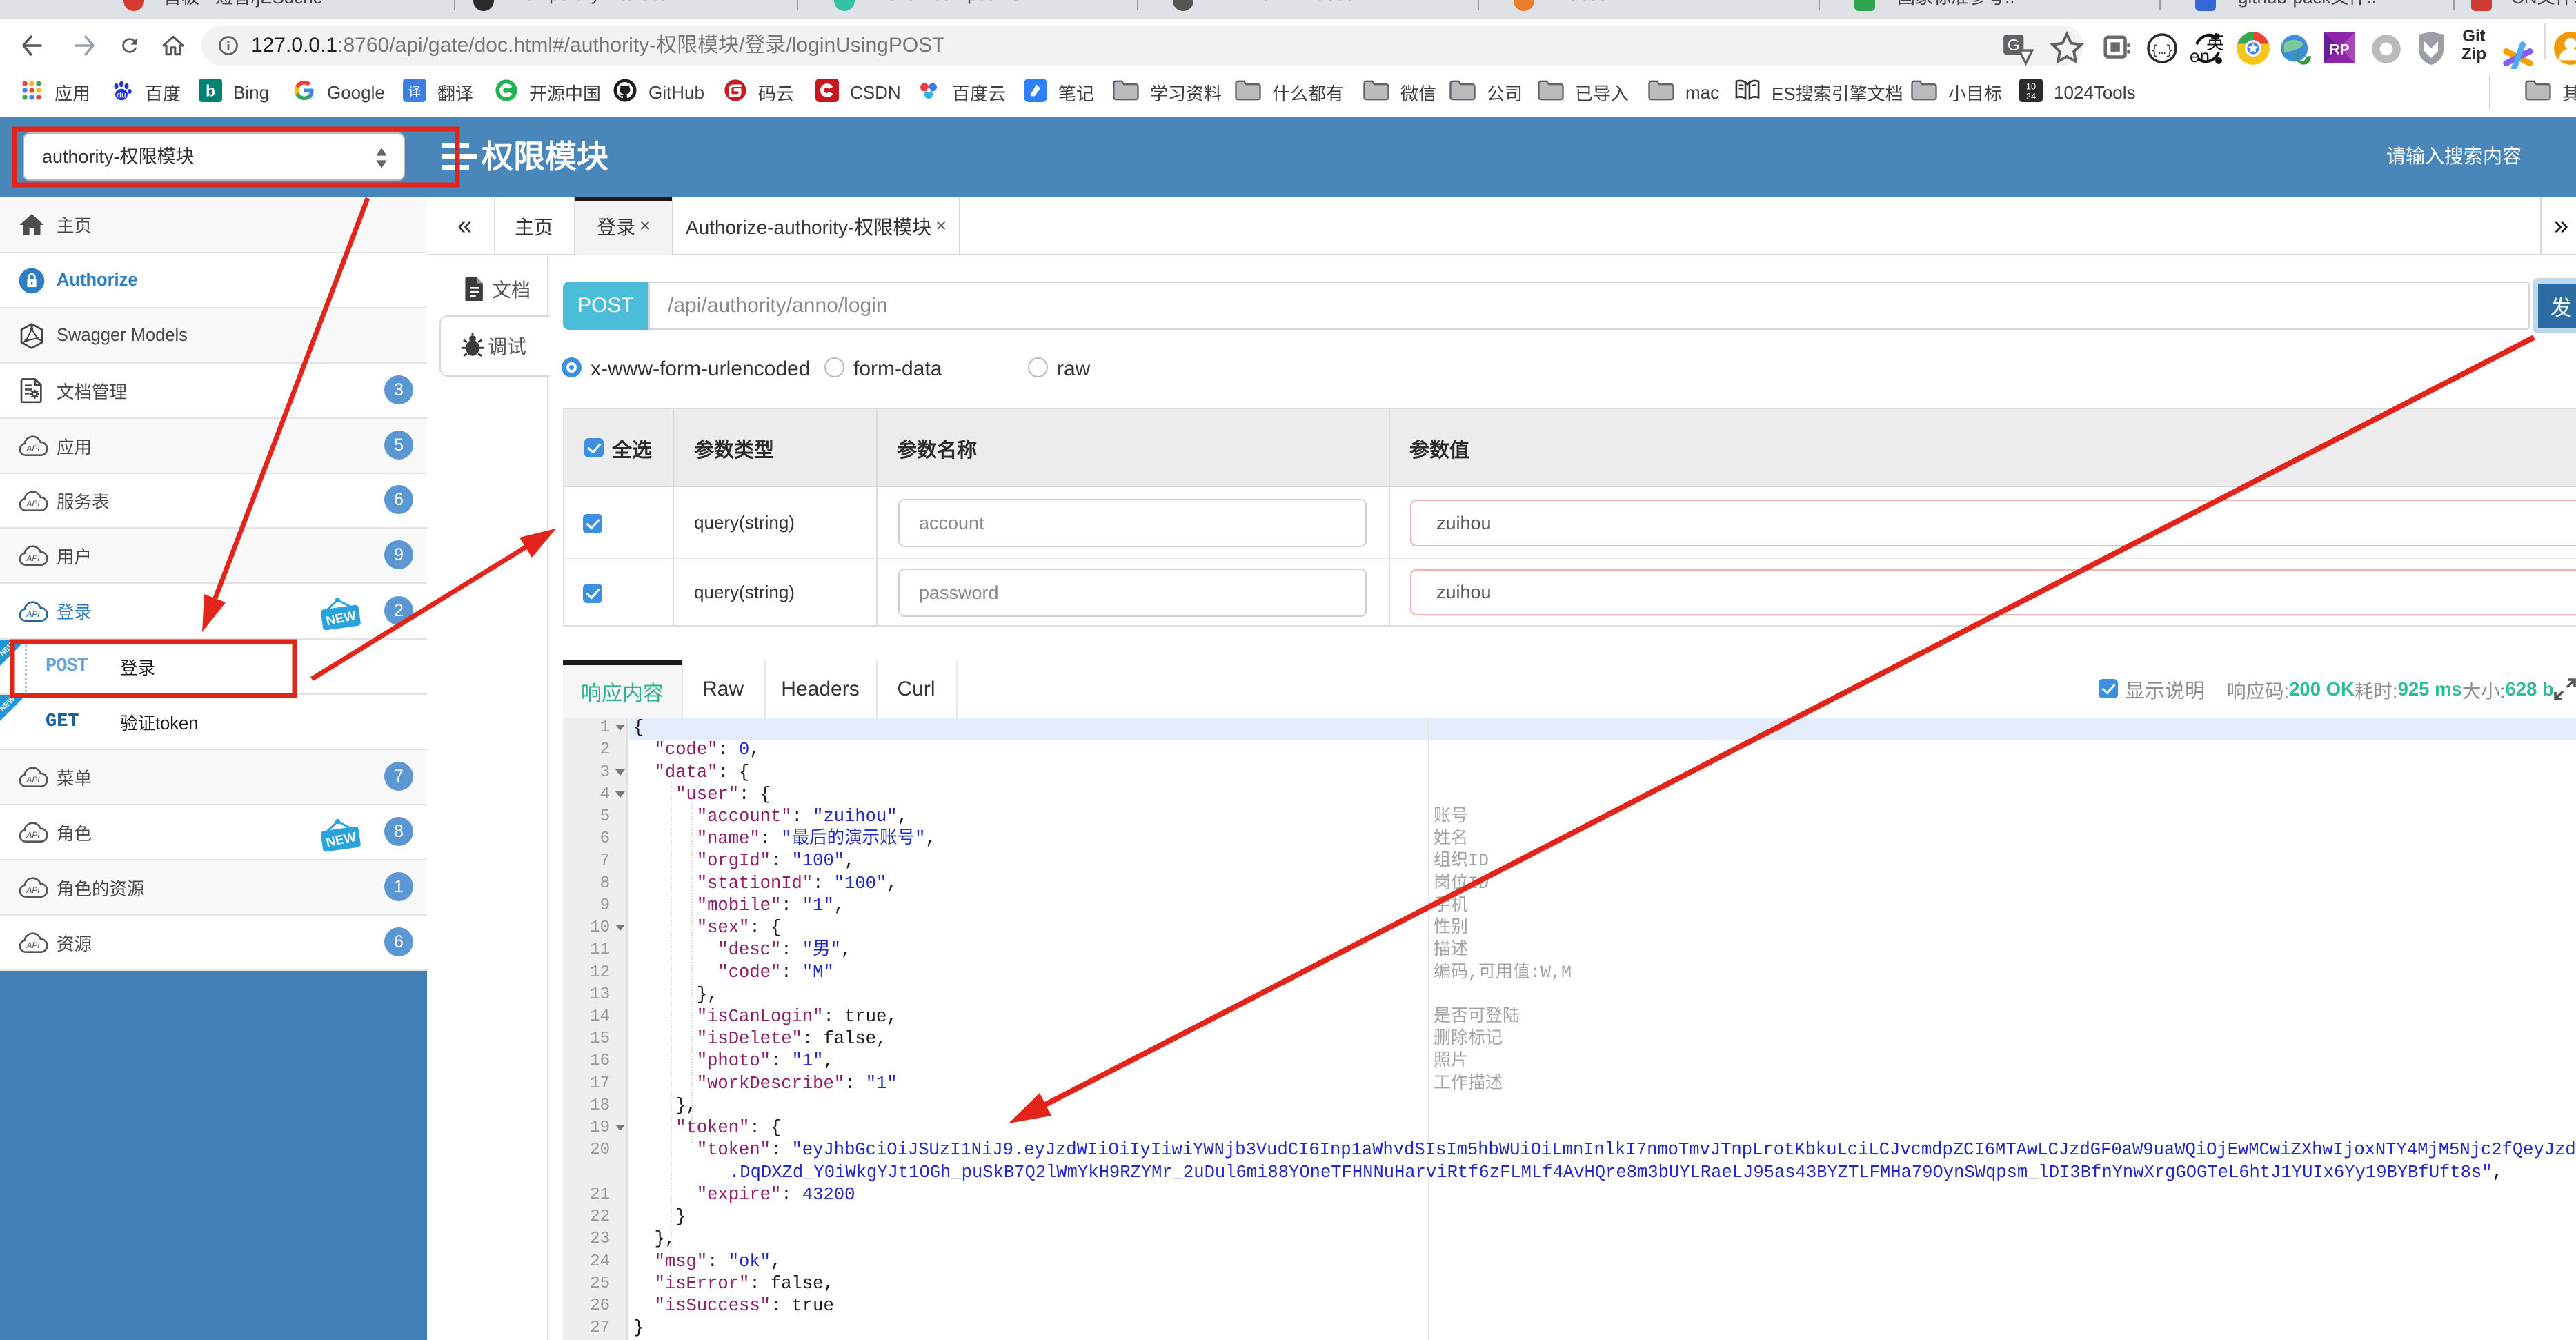 The image size is (2576, 1340). Describe the element at coordinates (2031, 86) in the screenshot. I see `svg-text: 10` at that location.